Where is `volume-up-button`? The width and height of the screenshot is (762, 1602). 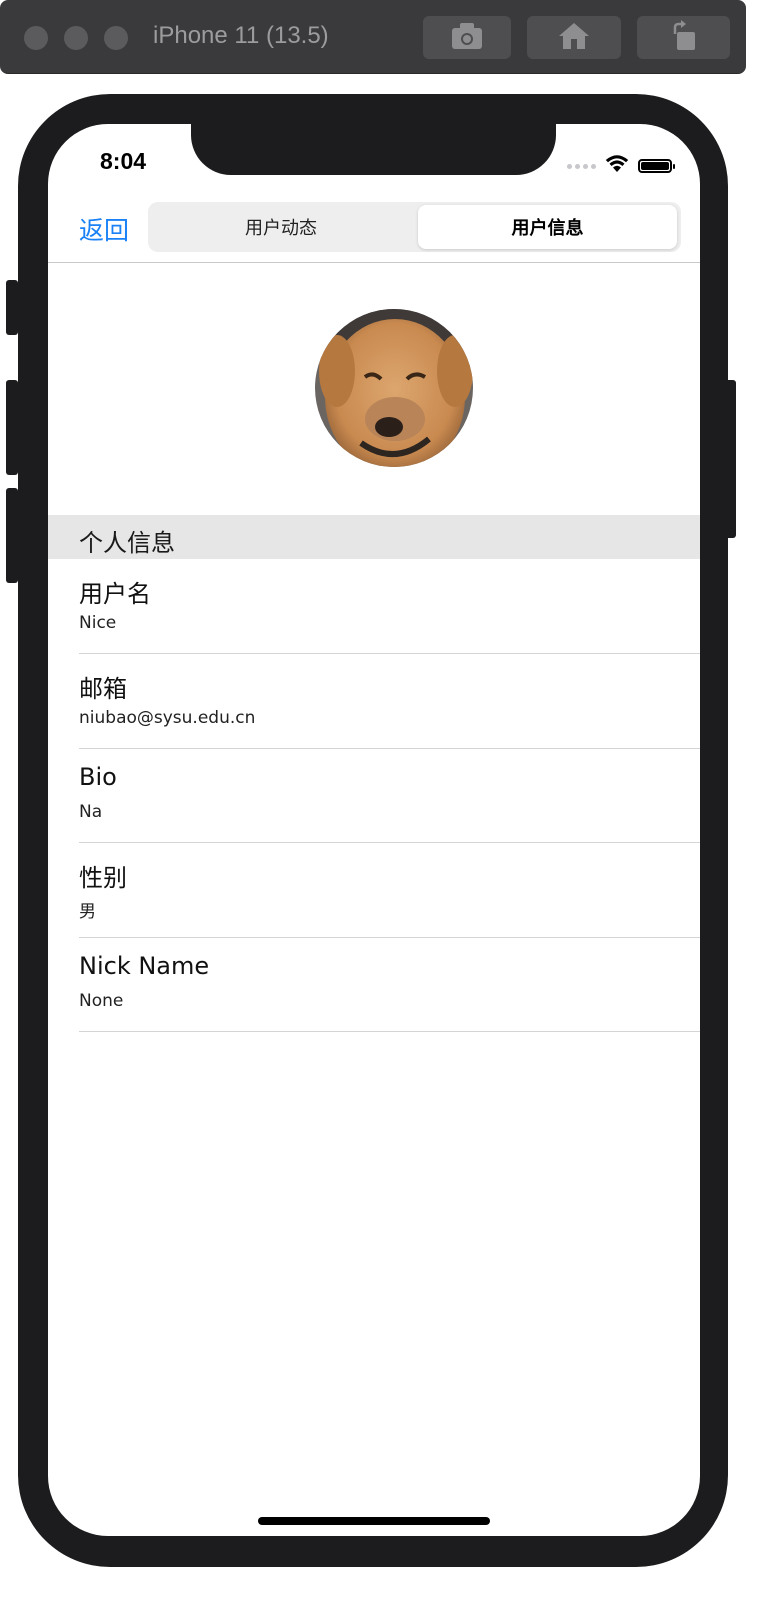
volume-up-button is located at coordinates (12, 427).